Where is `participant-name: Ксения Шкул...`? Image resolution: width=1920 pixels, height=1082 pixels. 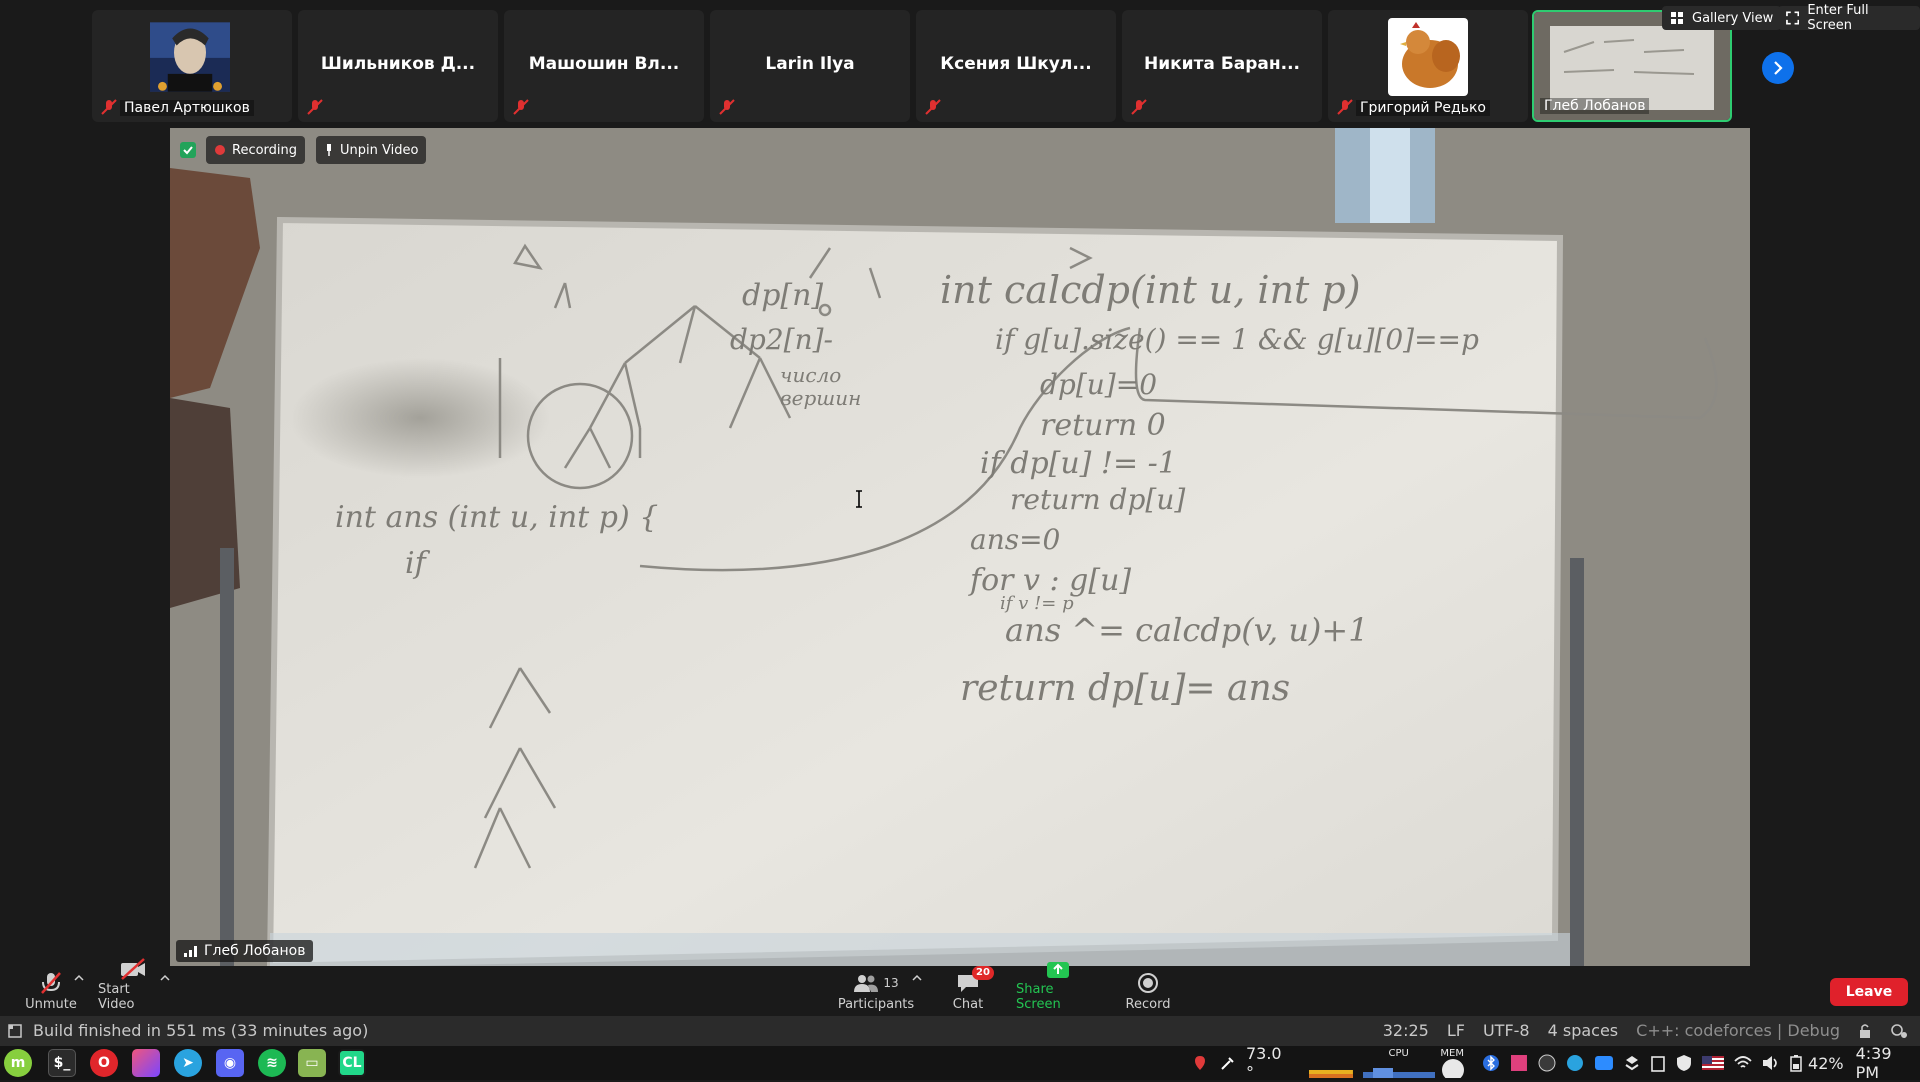
participant-name: Ксения Шкул... is located at coordinates (1016, 64).